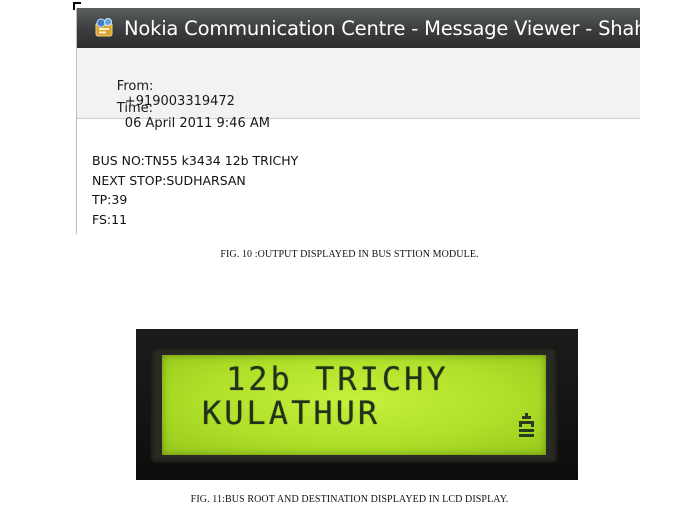 This screenshot has height=514, width=699. Describe the element at coordinates (337, 379) in the screenshot. I see `lcd-line-route: 12b TRICHY` at that location.